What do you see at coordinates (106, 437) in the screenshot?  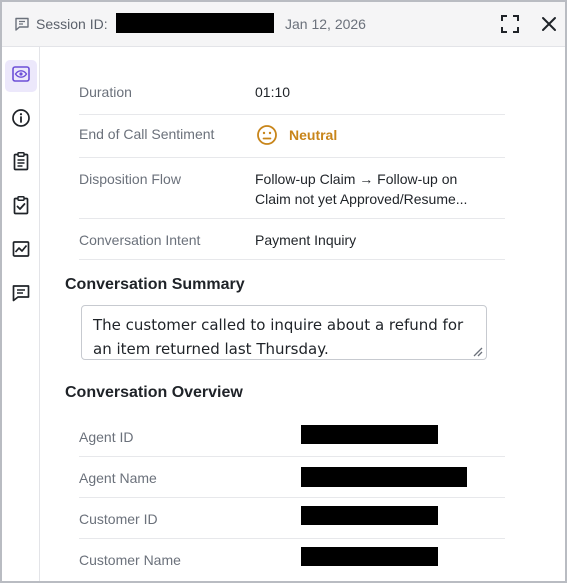 I see `agent-id-label: Agent ID` at bounding box center [106, 437].